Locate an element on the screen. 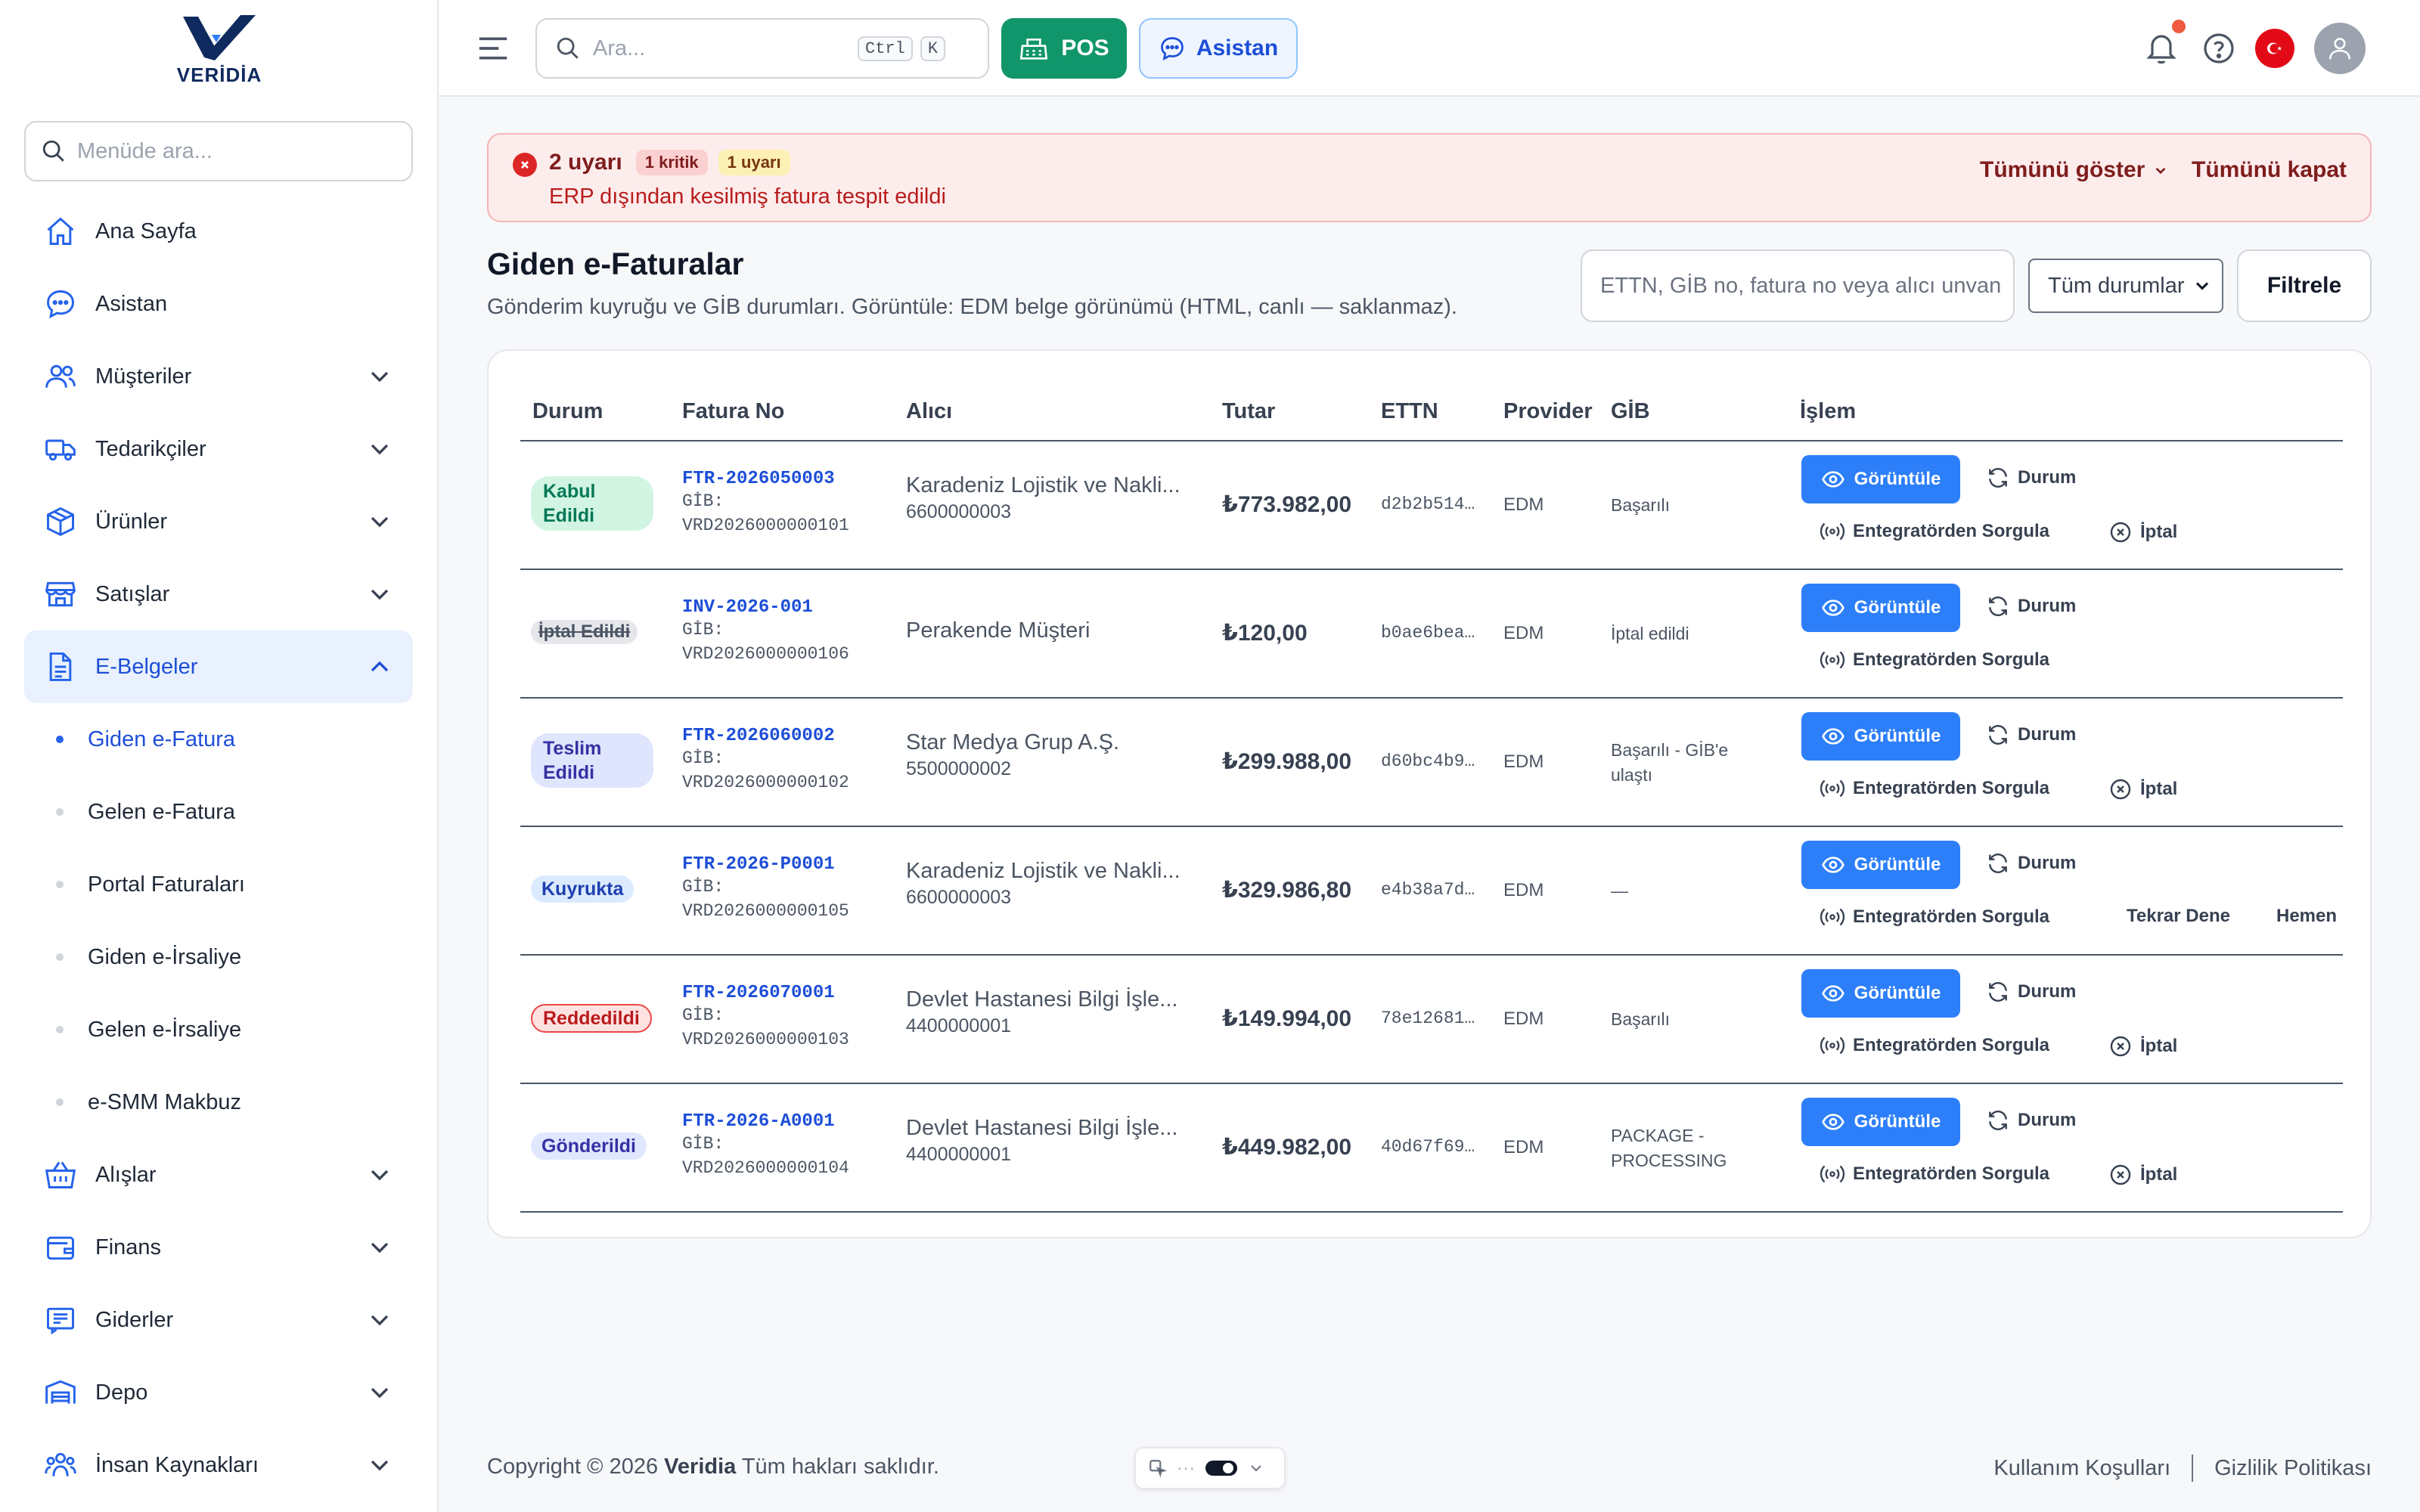  menu-search-box is located at coordinates (218, 151).